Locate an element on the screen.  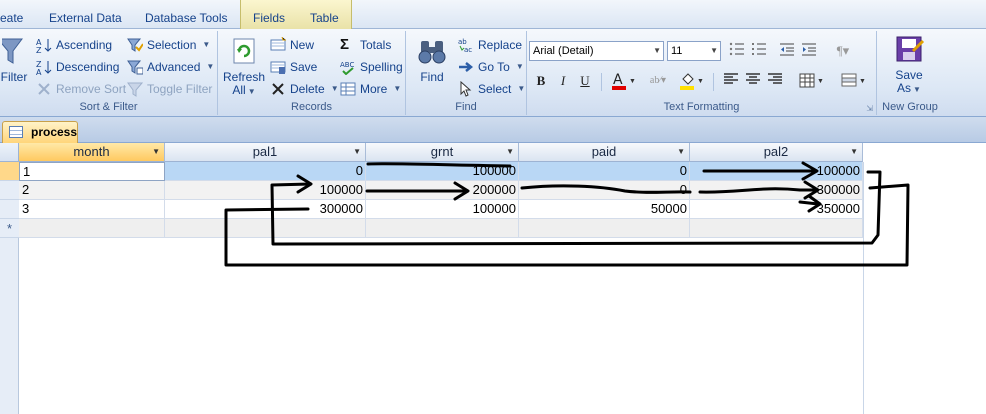
funnel-icon is located at coordinates (13, 52).